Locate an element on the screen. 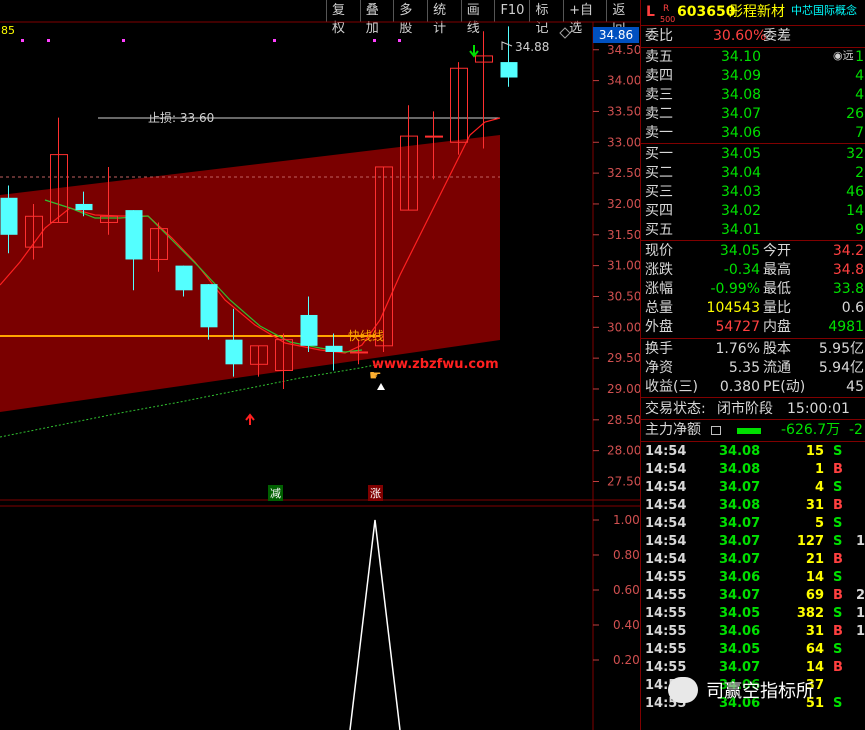  order-price: 34.08 is located at coordinates (741, 95).